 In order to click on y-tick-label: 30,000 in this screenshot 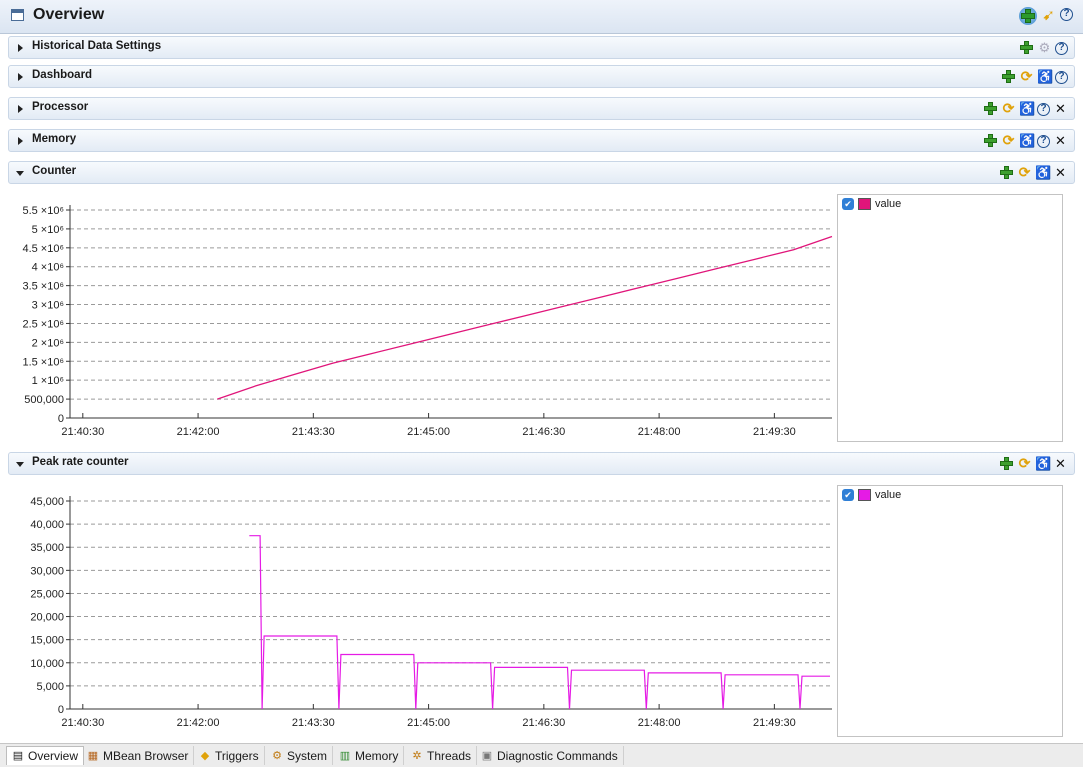, I will do `click(47, 571)`.